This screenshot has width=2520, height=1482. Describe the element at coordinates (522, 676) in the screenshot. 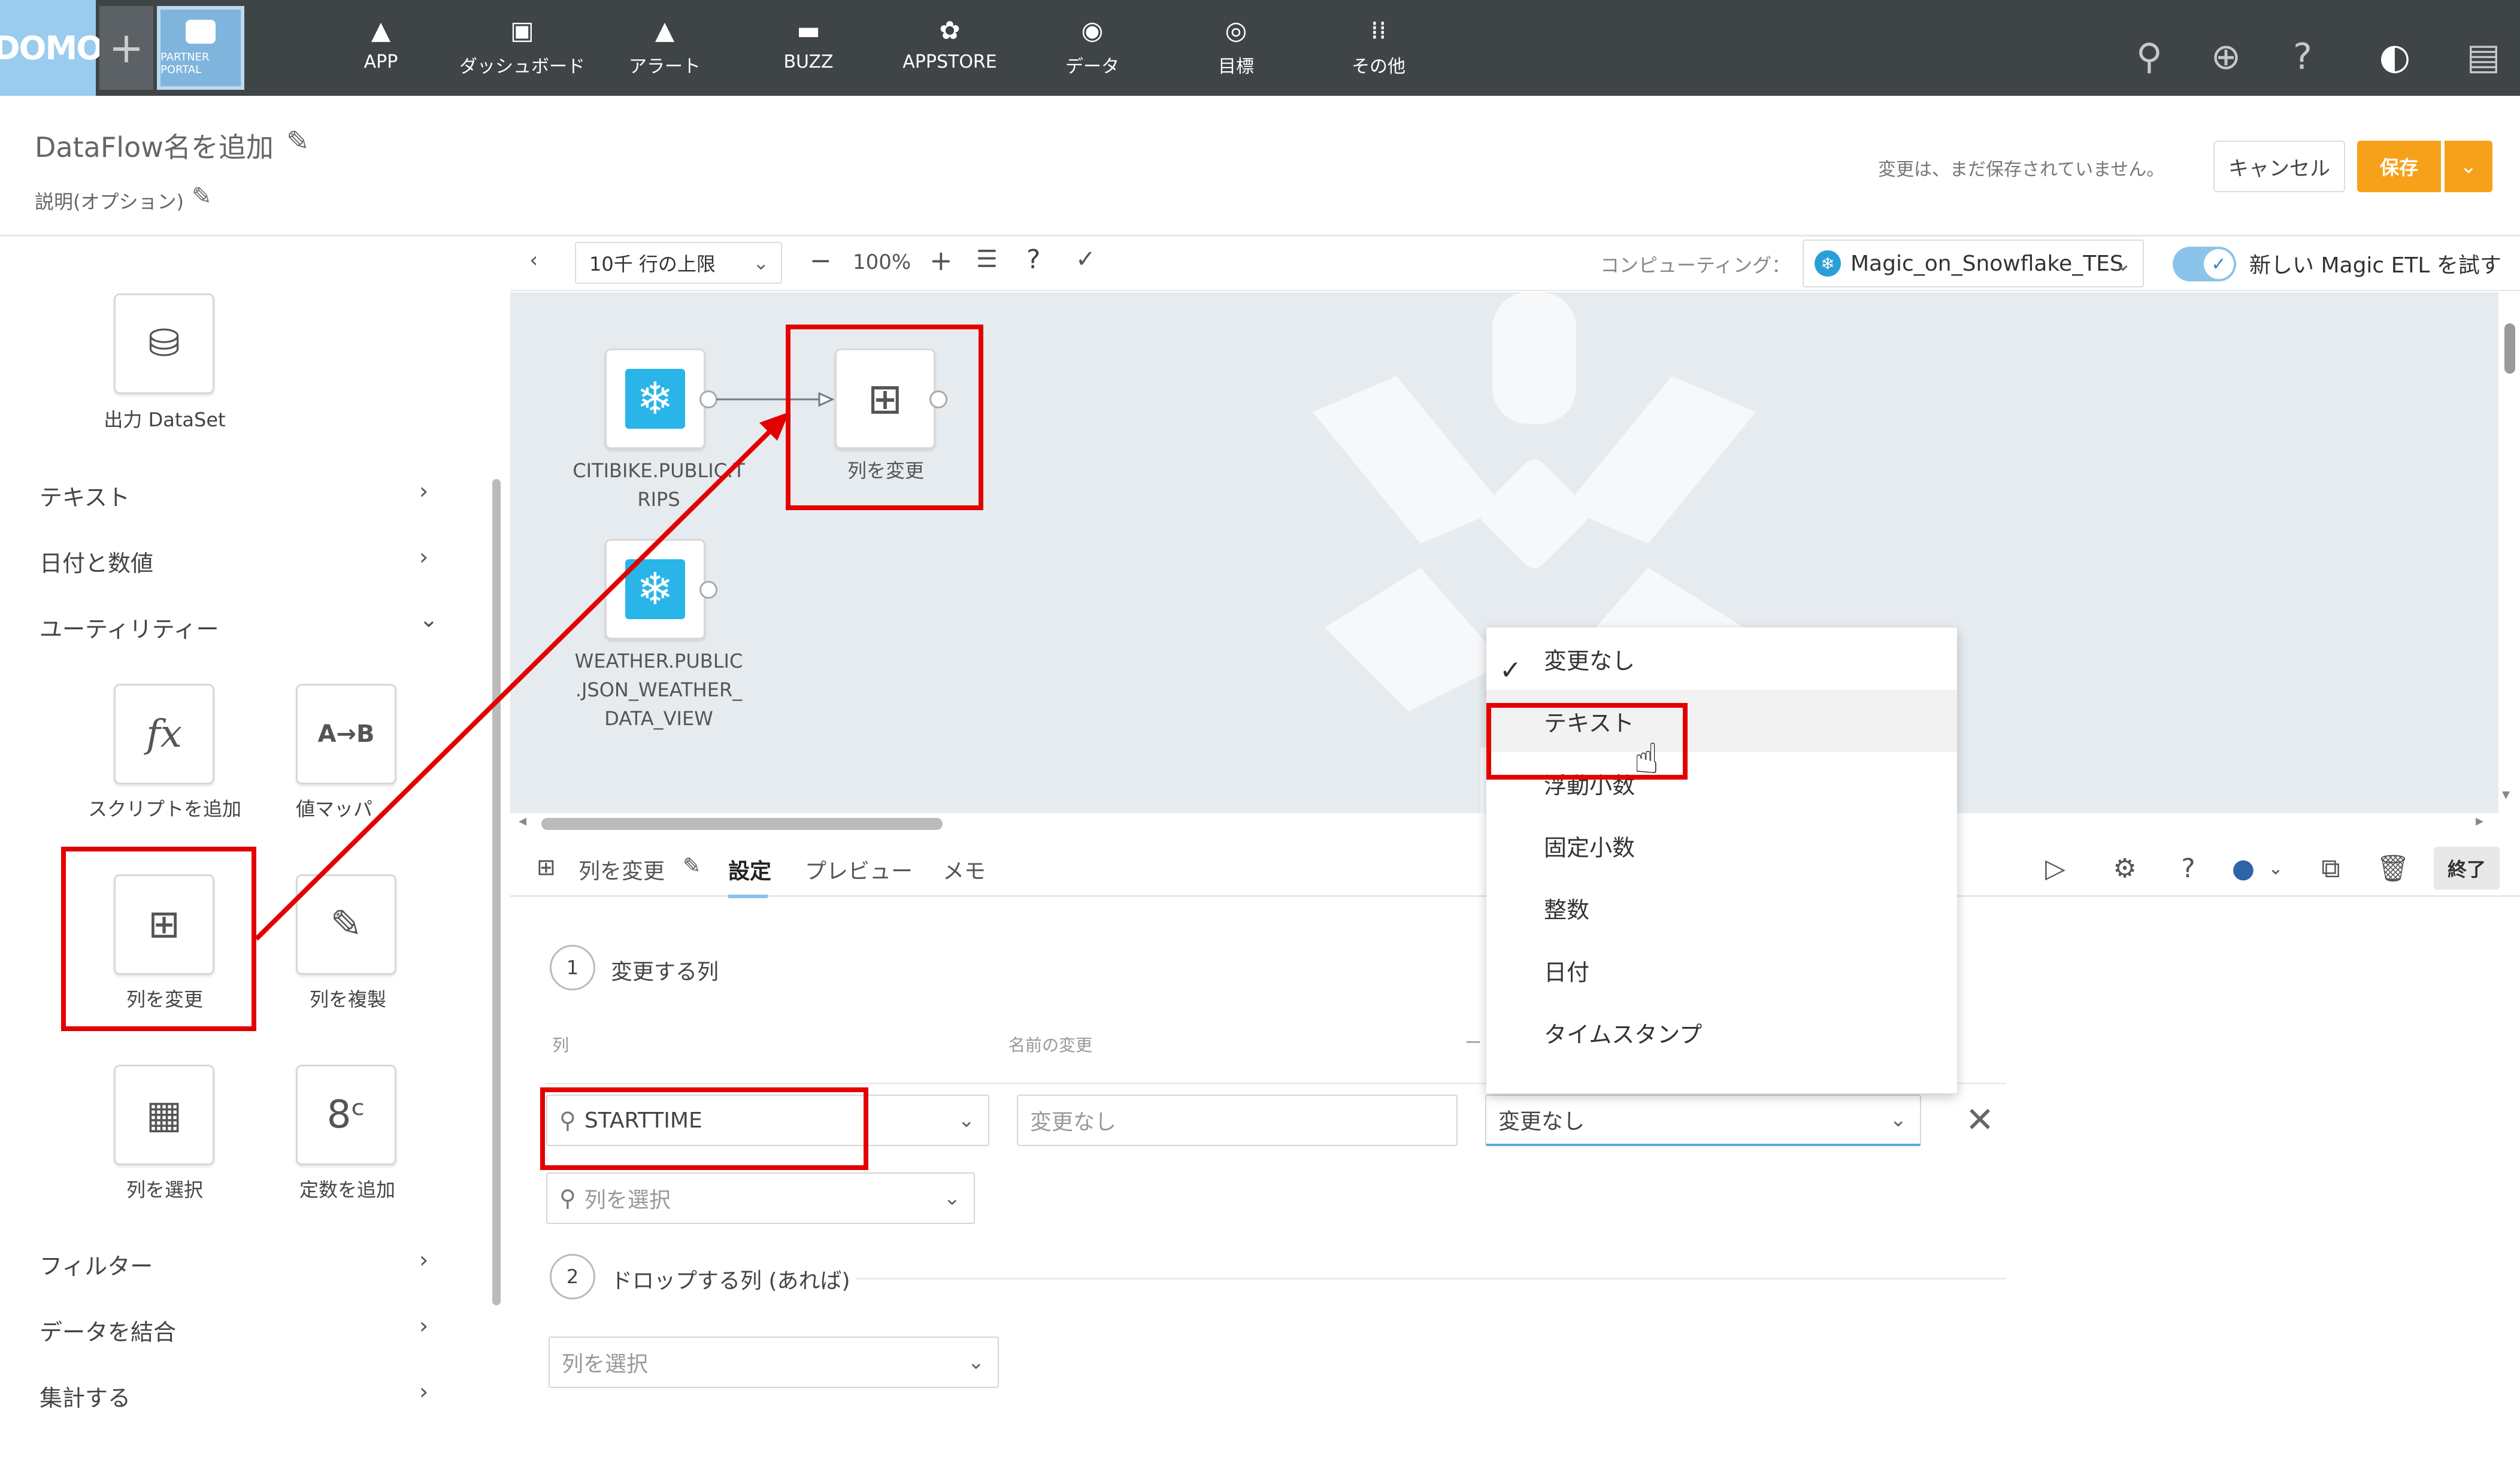

I see `annotation-arrow` at that location.